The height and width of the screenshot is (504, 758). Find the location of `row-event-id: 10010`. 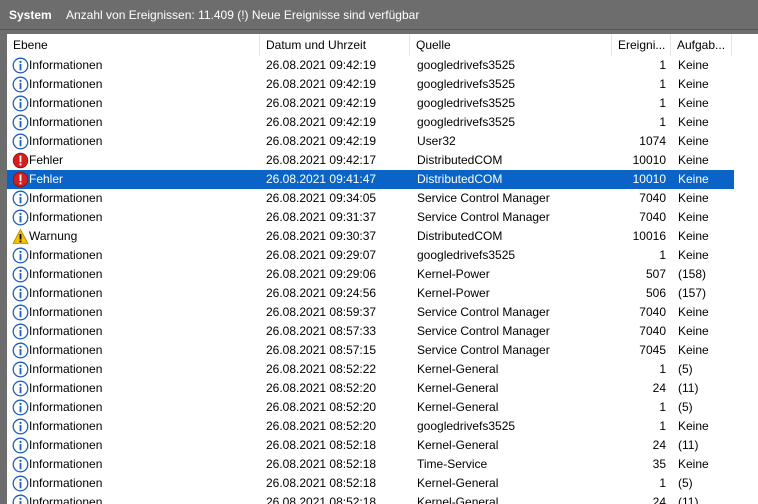

row-event-id: 10010 is located at coordinates (649, 179).